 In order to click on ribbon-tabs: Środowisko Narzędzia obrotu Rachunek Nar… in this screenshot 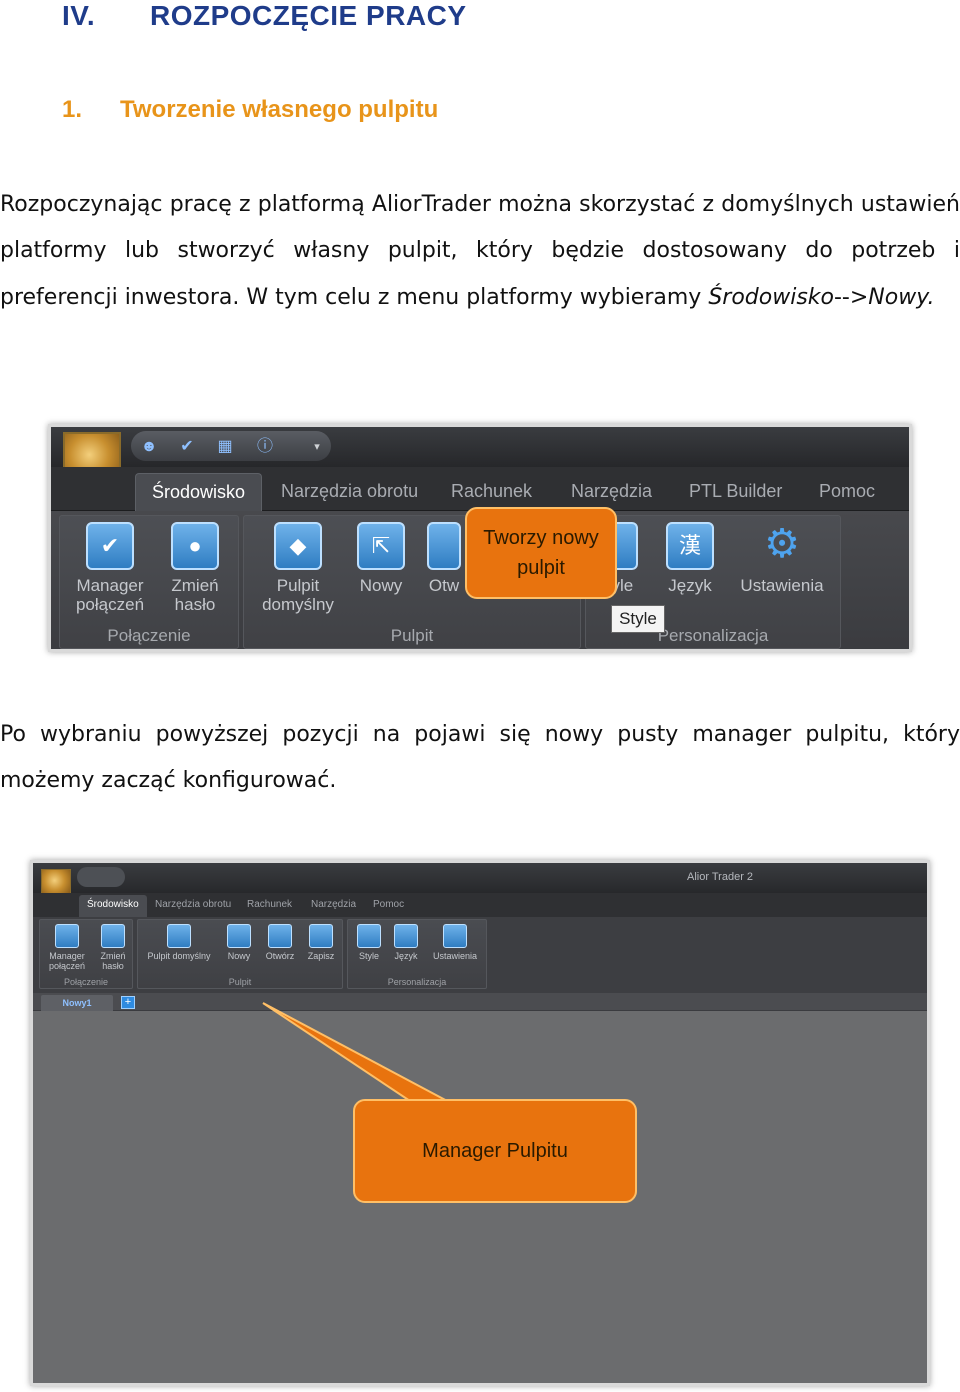, I will do `click(480, 490)`.